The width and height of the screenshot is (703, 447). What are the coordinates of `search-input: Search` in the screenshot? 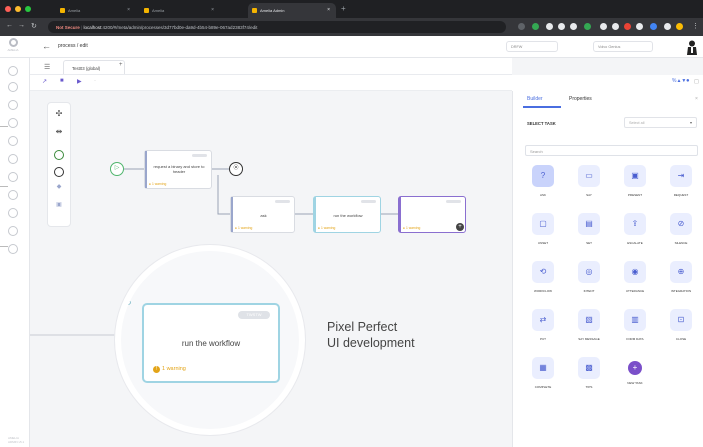 It's located at (611, 150).